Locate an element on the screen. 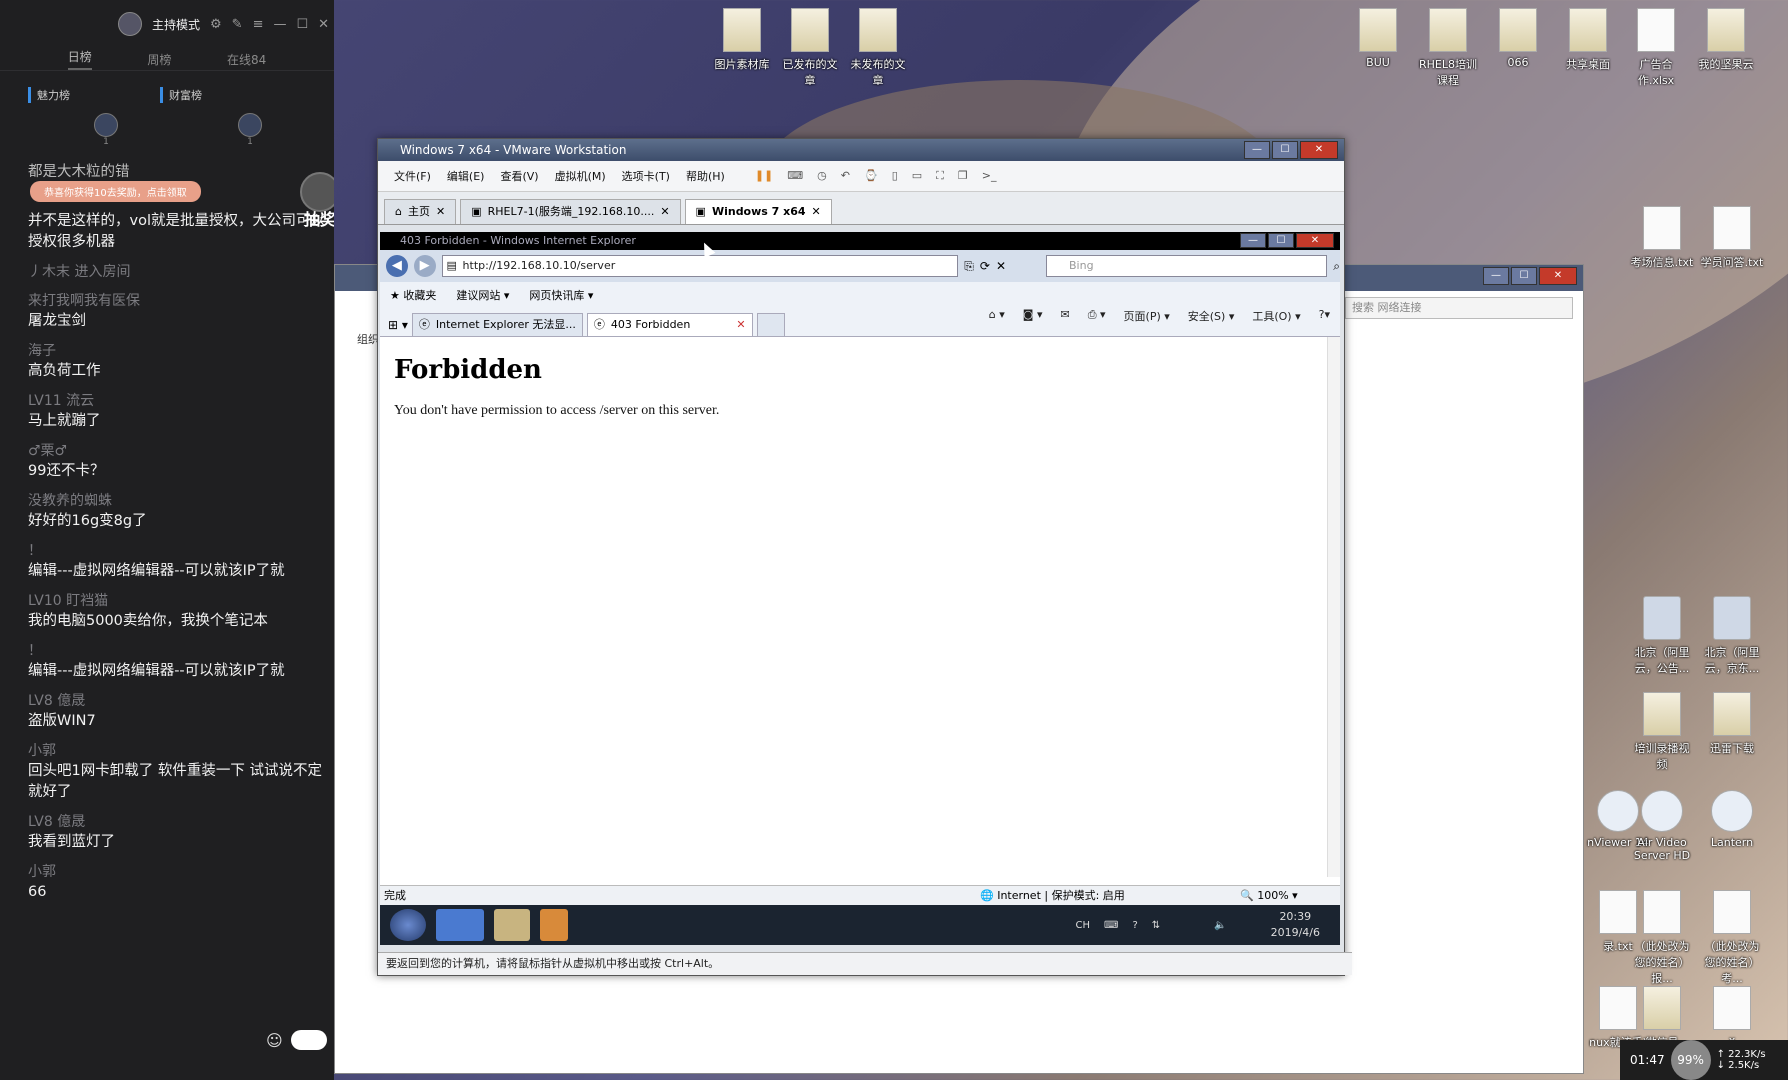 Image resolution: width=1788 pixels, height=1080 pixels. menu-tabs: 选项卡(T) is located at coordinates (646, 176).